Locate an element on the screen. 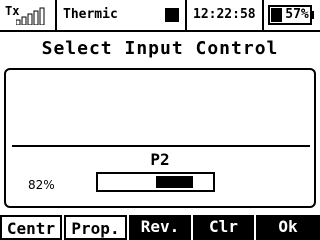  ok-button: Ok is located at coordinates (288, 227).